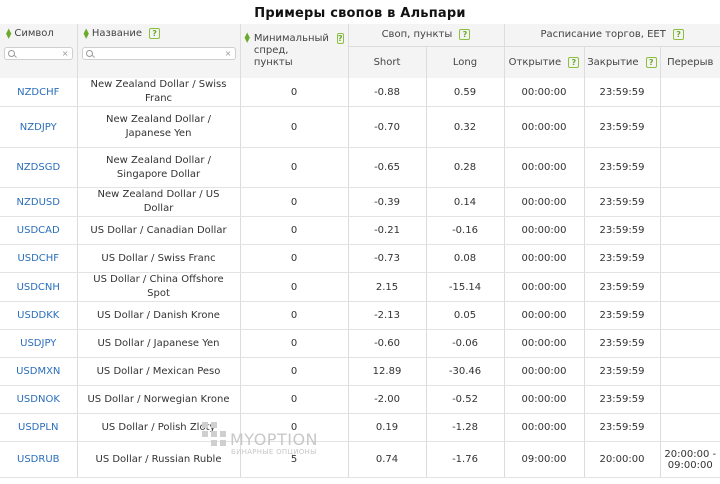 Image resolution: width=720 pixels, height=484 pixels. Describe the element at coordinates (39, 92) in the screenshot. I see `symbol-cell: NZDCHF` at that location.